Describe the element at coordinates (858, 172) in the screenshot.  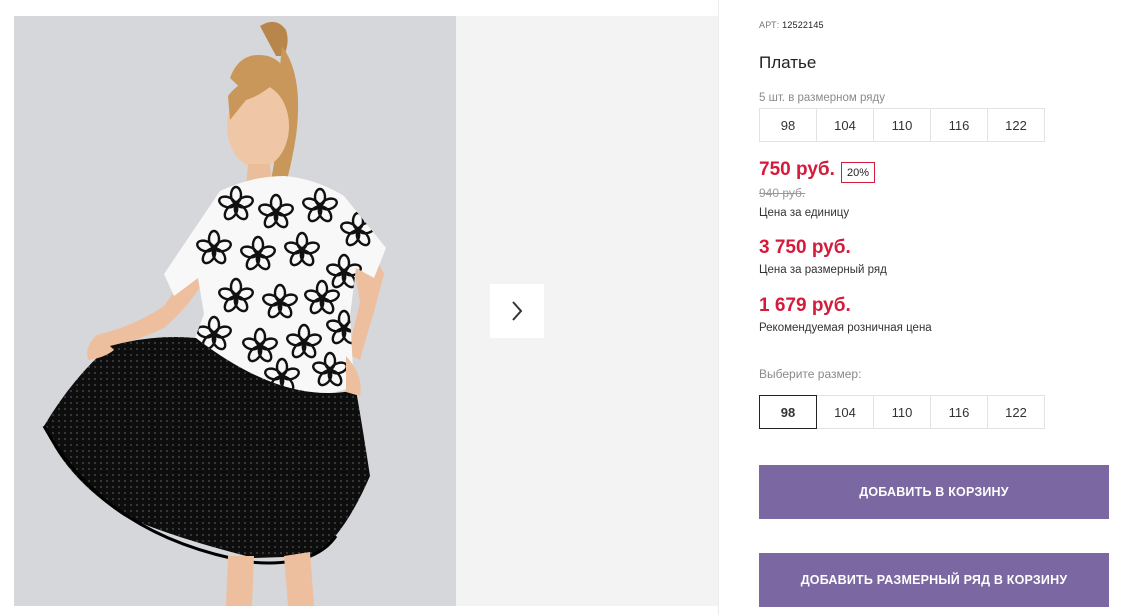
I see `discount-badge: 20%` at that location.